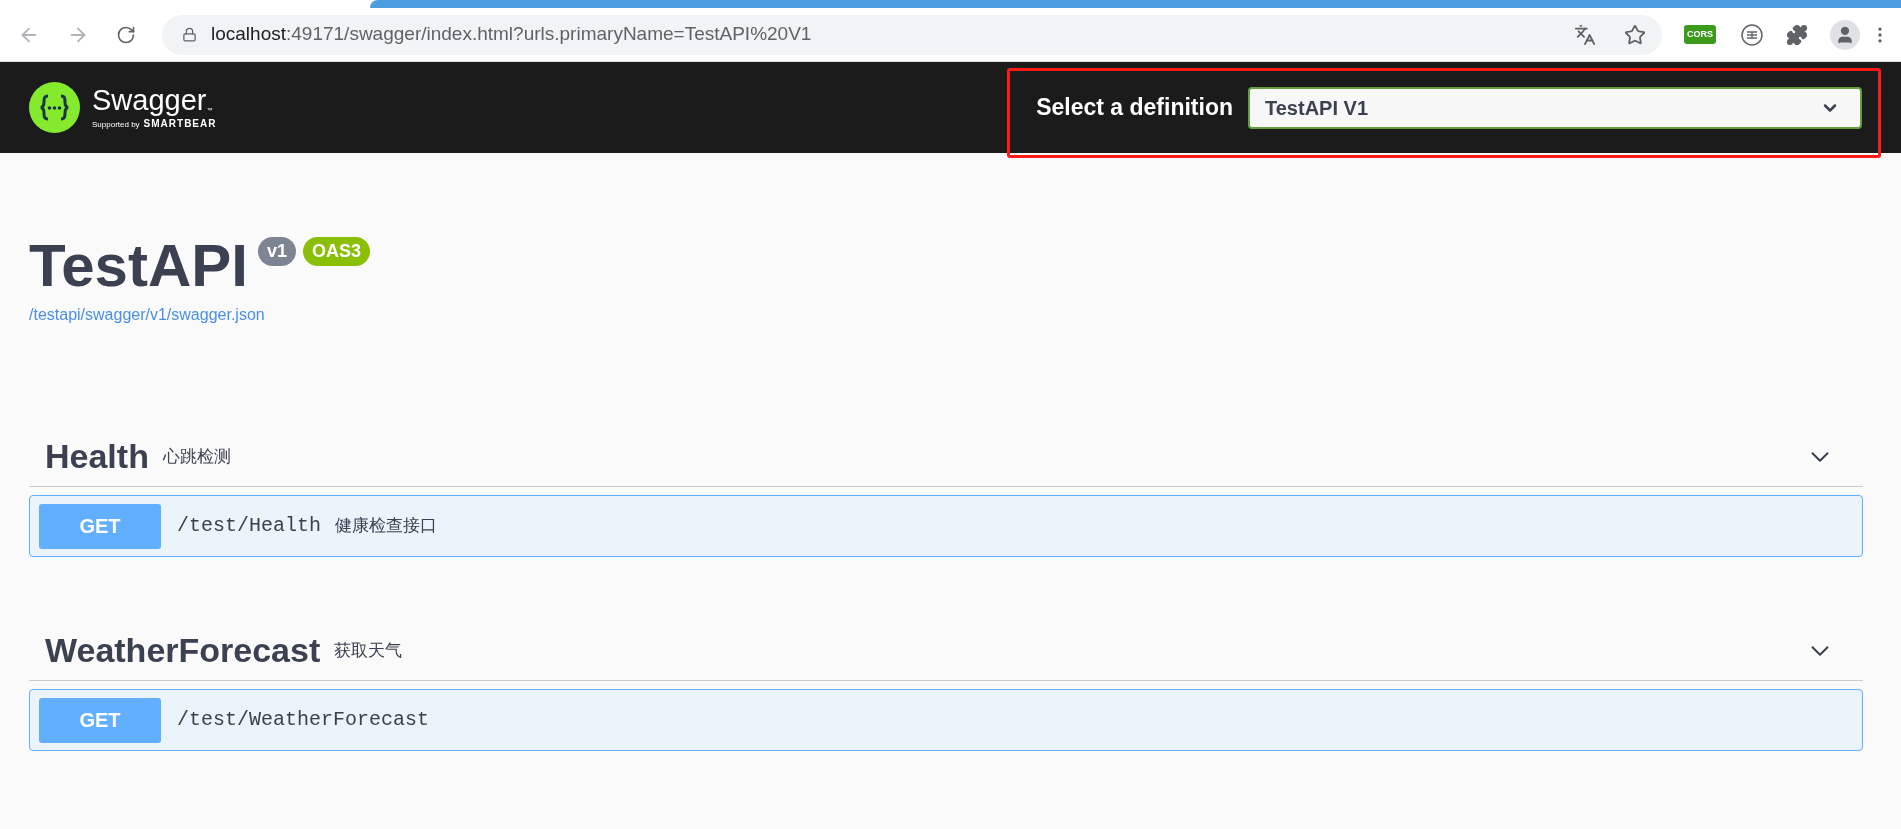 The image size is (1901, 829). Describe the element at coordinates (180, 124) in the screenshot. I see `logo-brand: SMARTBEAR` at that location.